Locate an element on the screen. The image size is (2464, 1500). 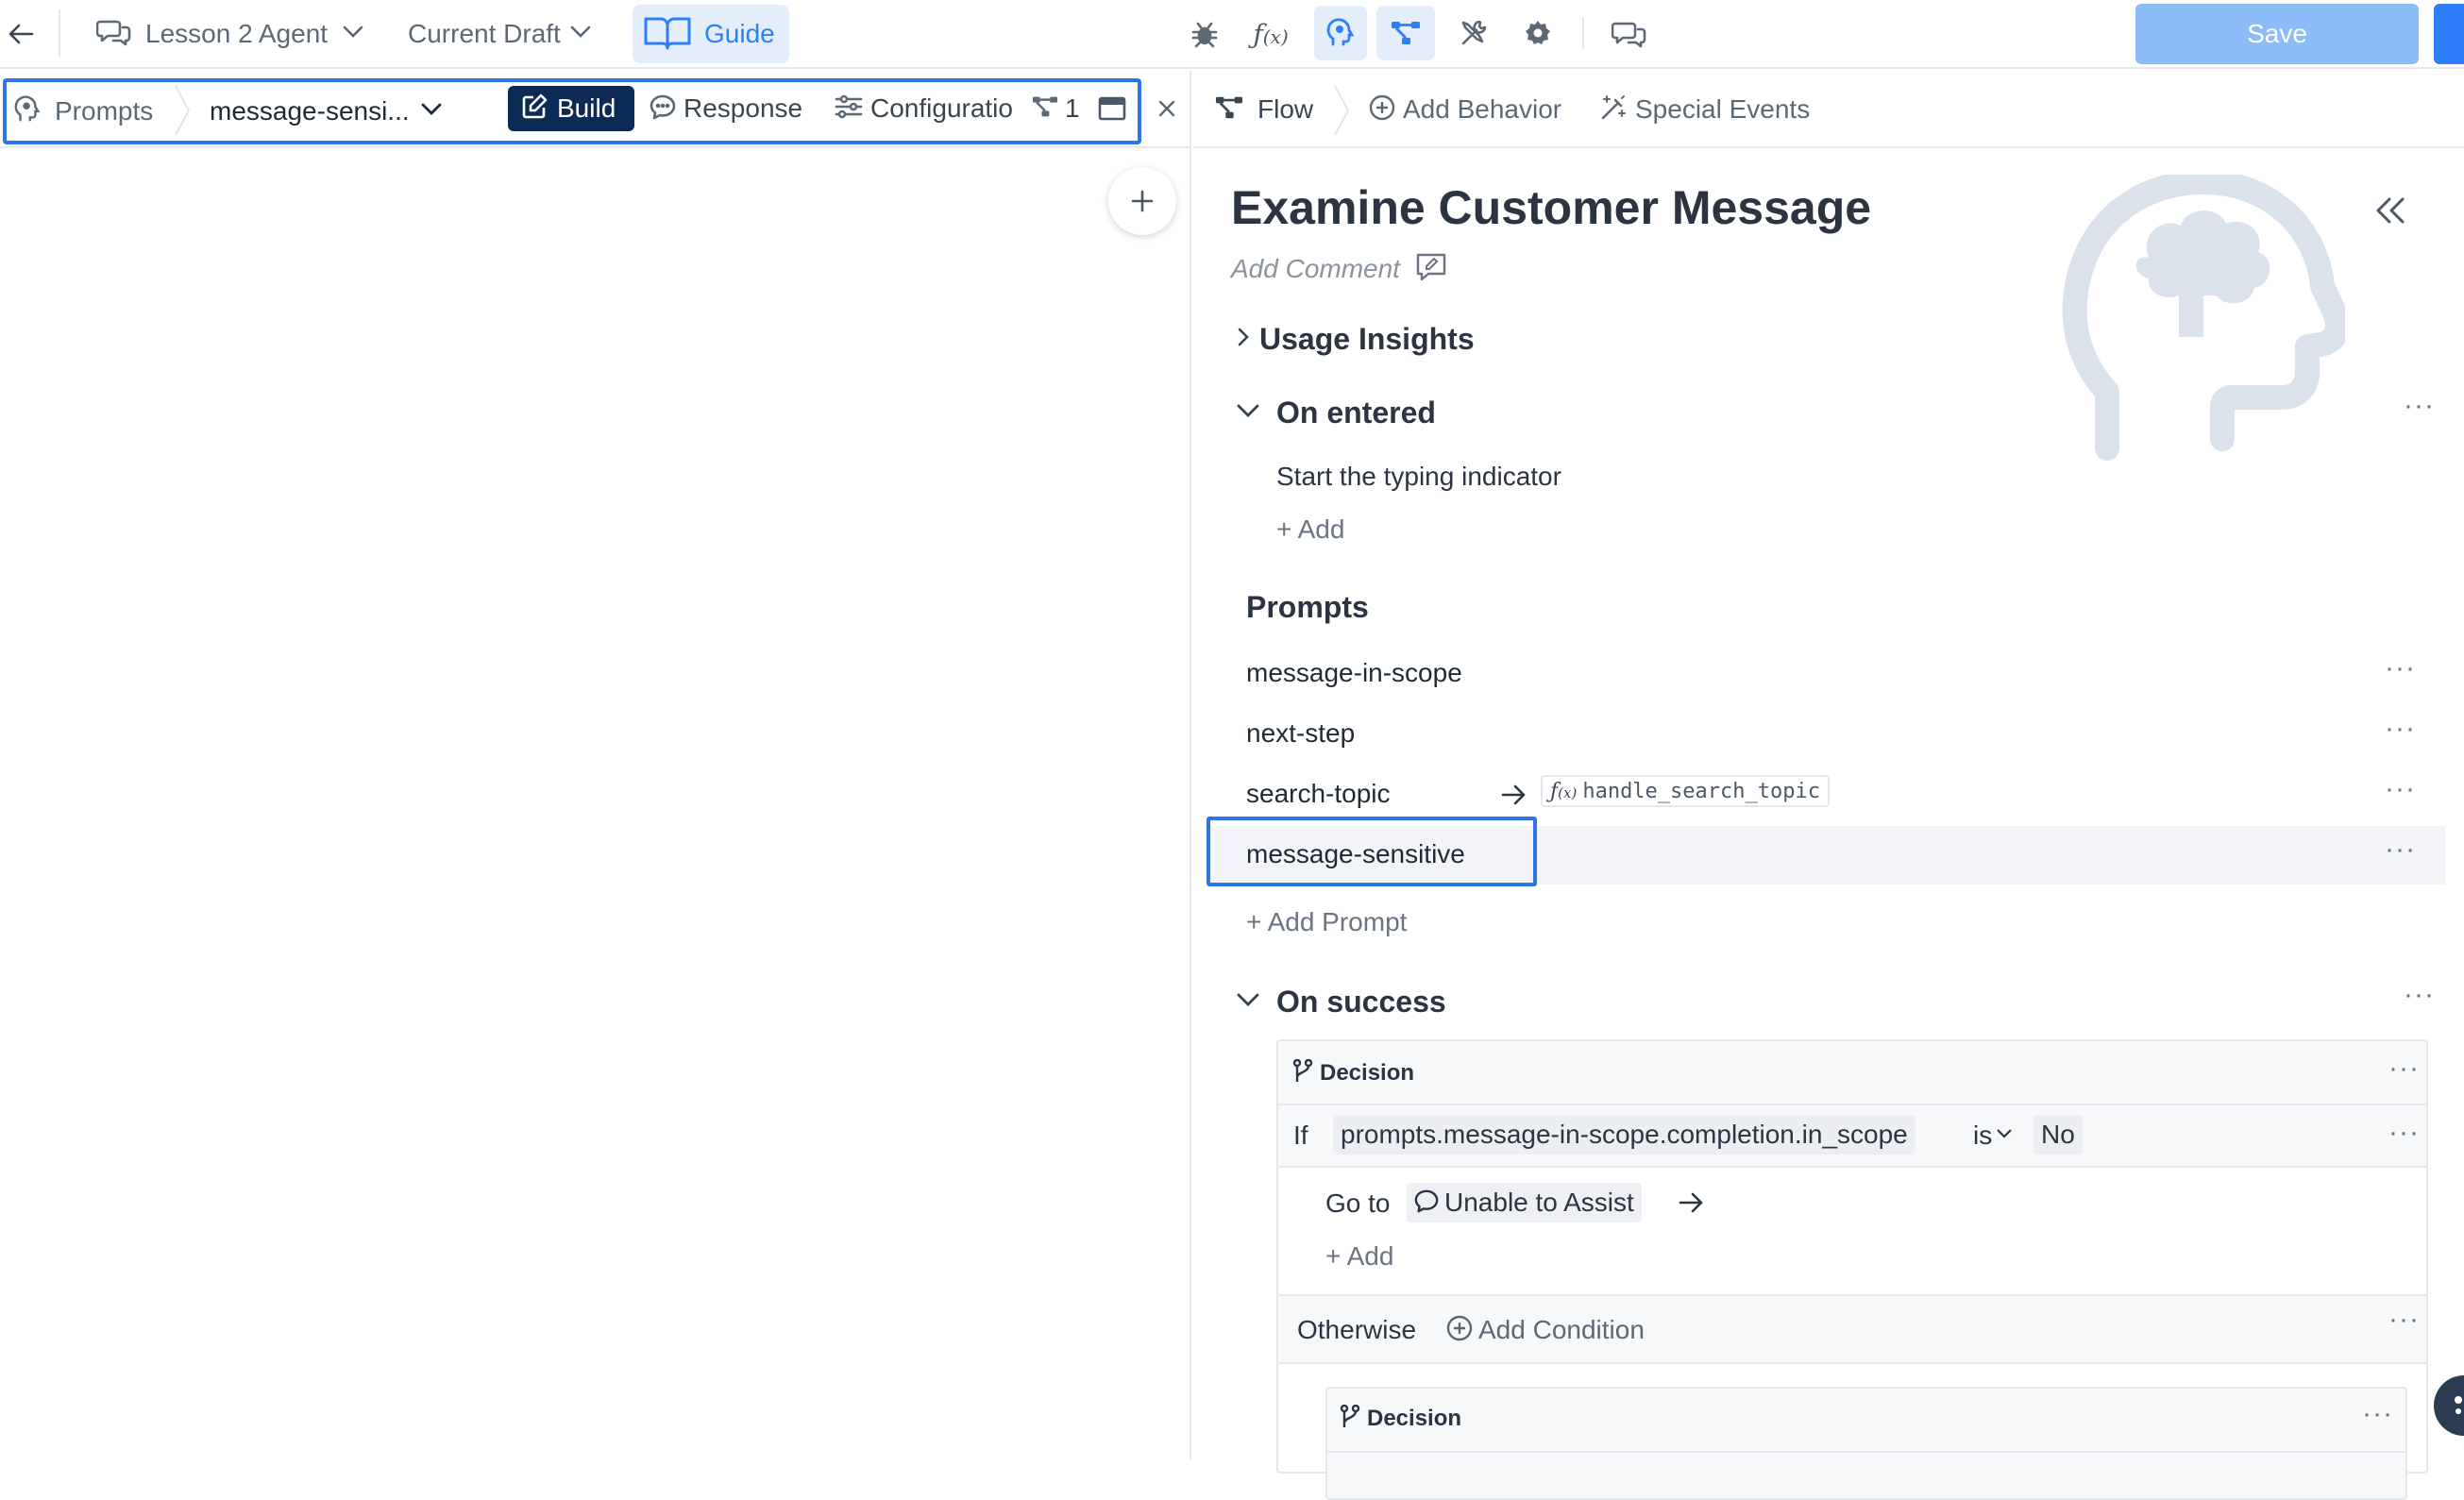
tab-configuration: Configuratio is located at coordinates (924, 108).